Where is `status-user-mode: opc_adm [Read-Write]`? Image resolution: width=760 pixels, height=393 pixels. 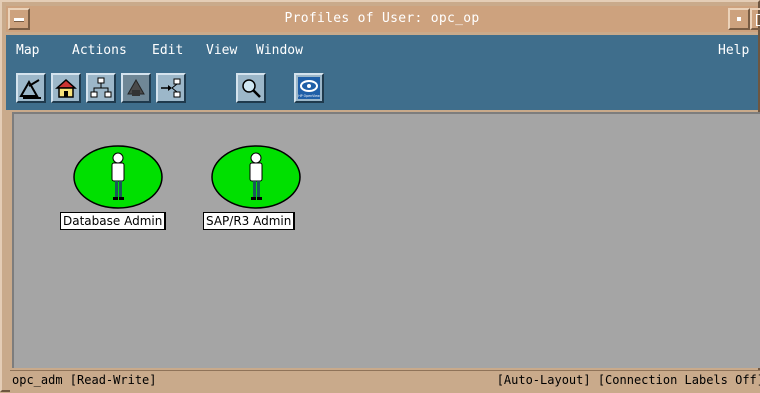 status-user-mode: opc_adm [Read-Write] is located at coordinates (84, 380).